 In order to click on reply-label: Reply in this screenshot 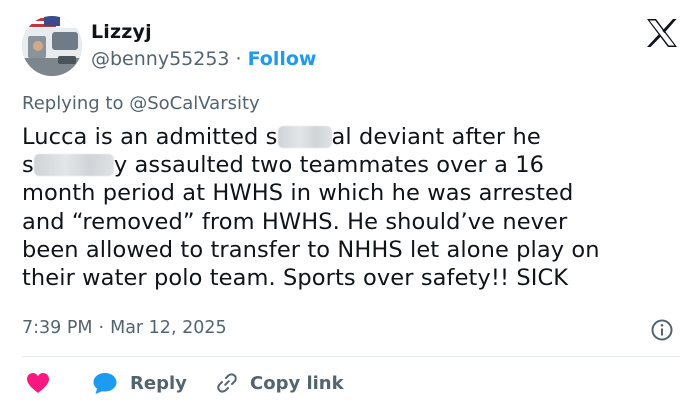, I will do `click(158, 383)`.